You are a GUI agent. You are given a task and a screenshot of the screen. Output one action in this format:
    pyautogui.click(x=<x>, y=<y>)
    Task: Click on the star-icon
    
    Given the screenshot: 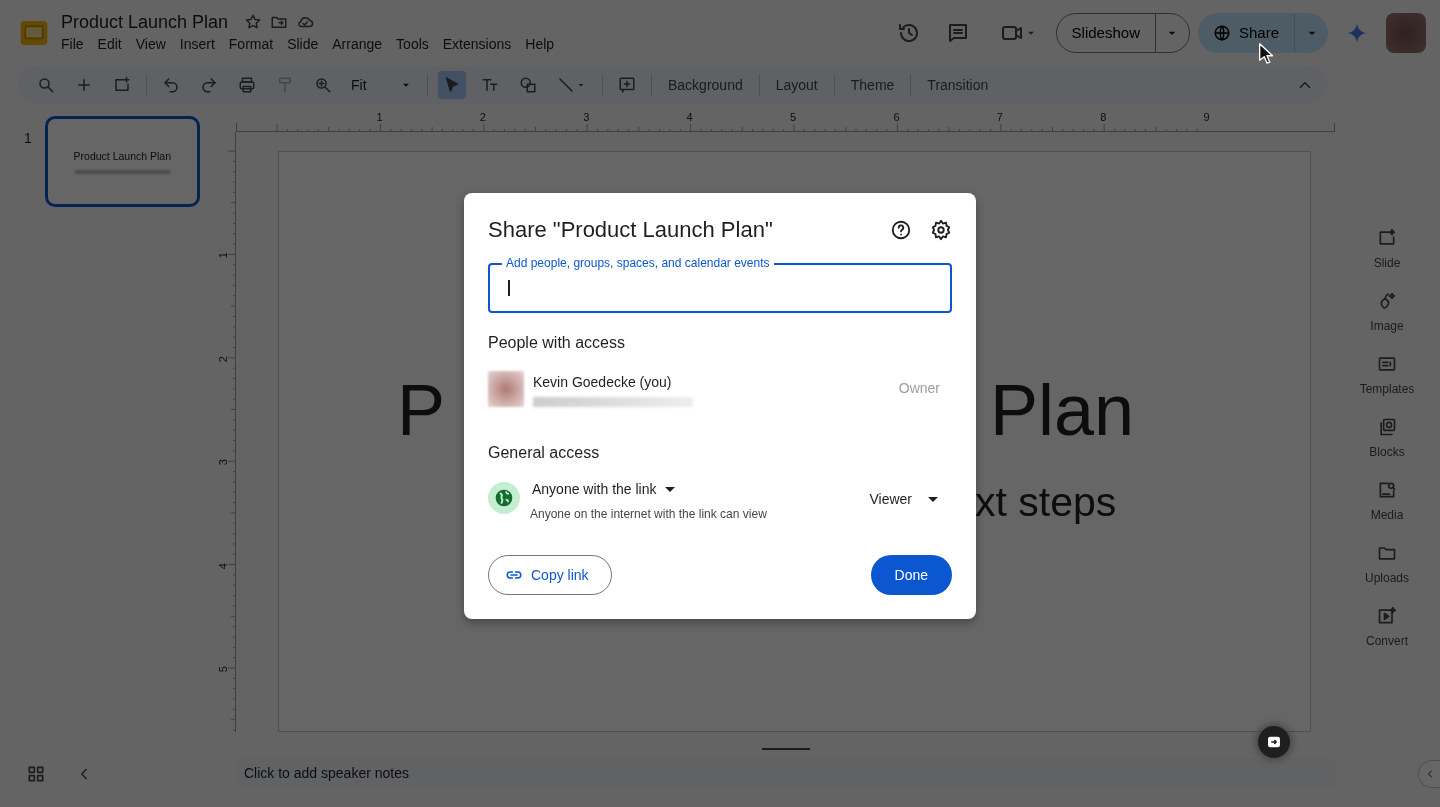 What is the action you would take?
    pyautogui.click(x=253, y=21)
    